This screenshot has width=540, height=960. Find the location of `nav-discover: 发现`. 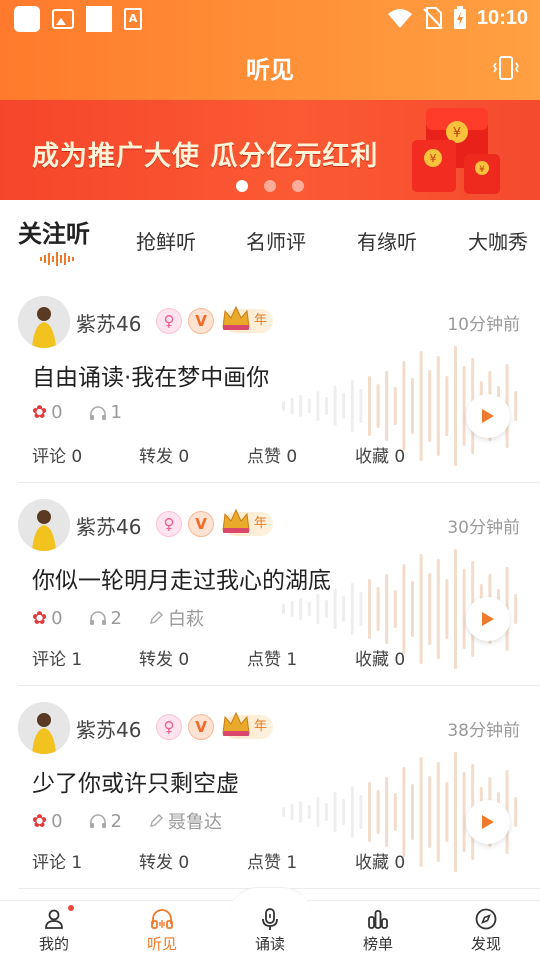

nav-discover: 发现 is located at coordinates (486, 930).